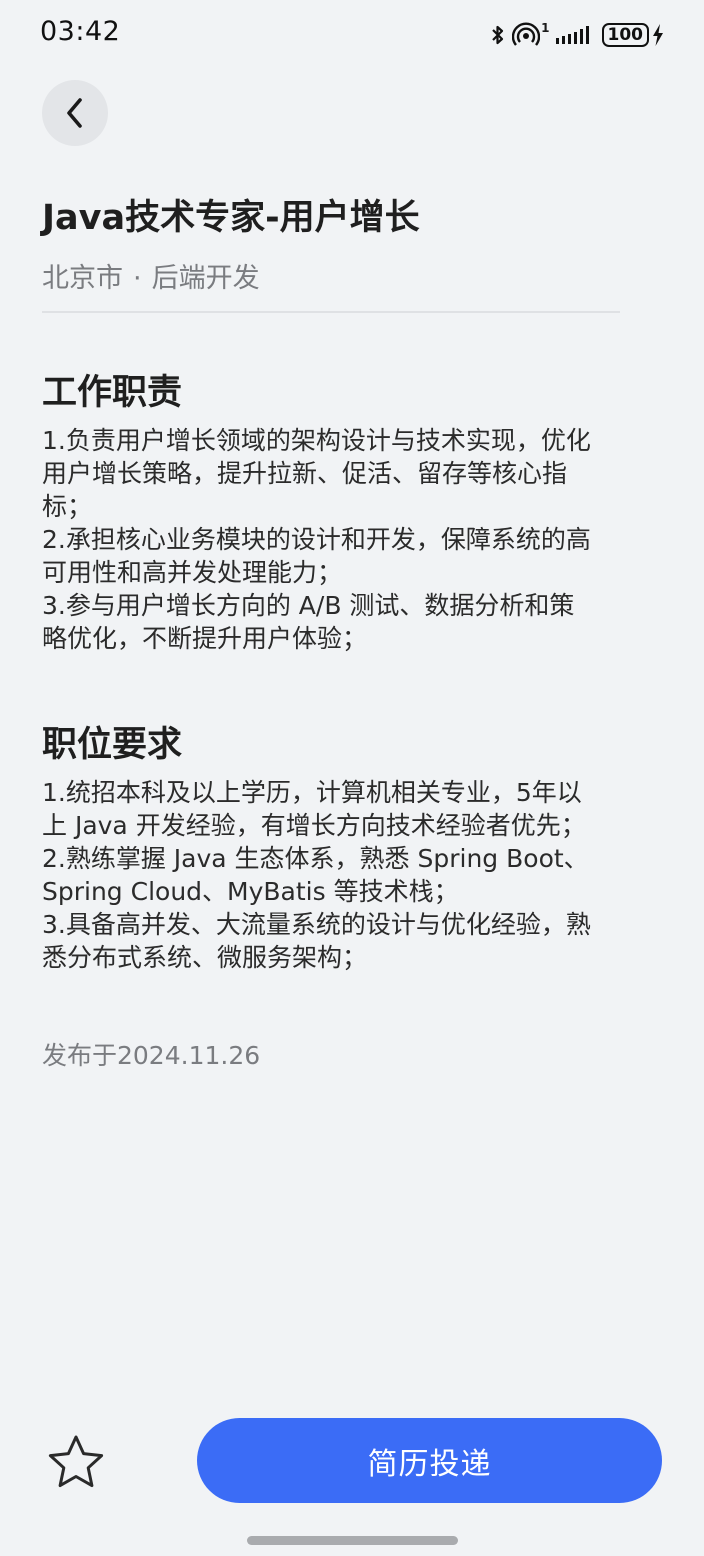  I want to click on signal-icon, so click(575, 35).